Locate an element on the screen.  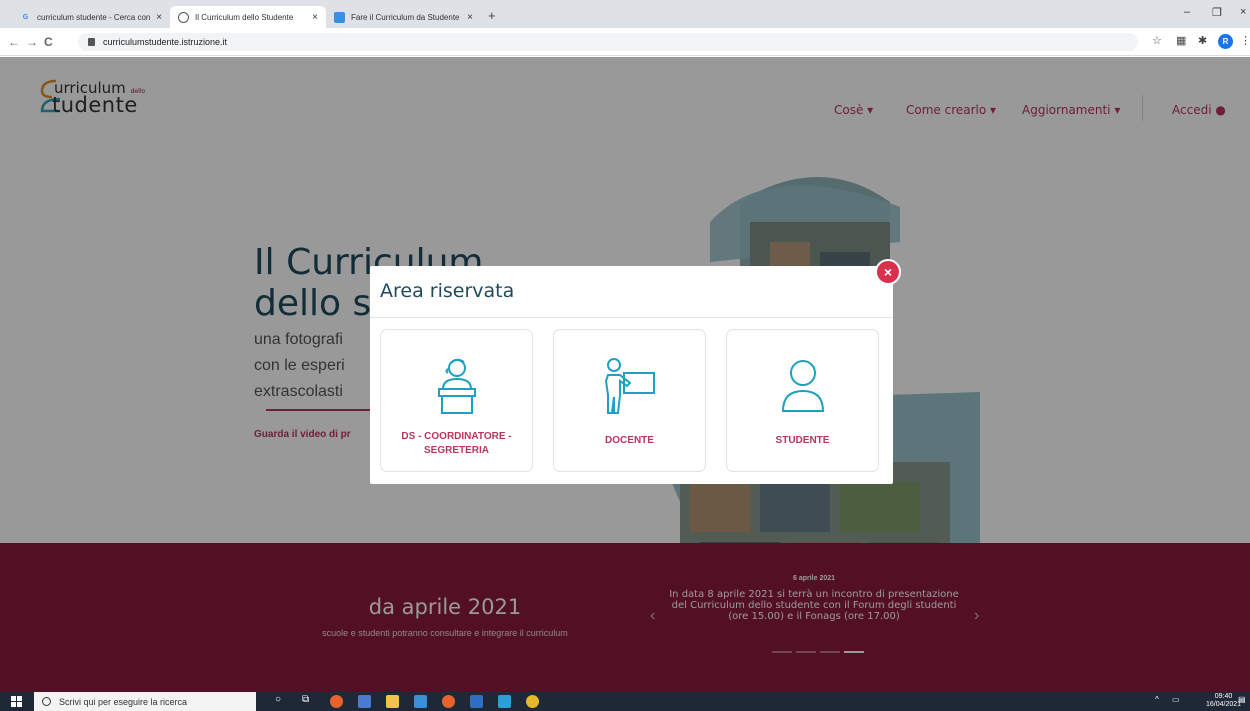
taskbar-clock: 09:40 16/04/2021 is located at coordinates (1223, 701).